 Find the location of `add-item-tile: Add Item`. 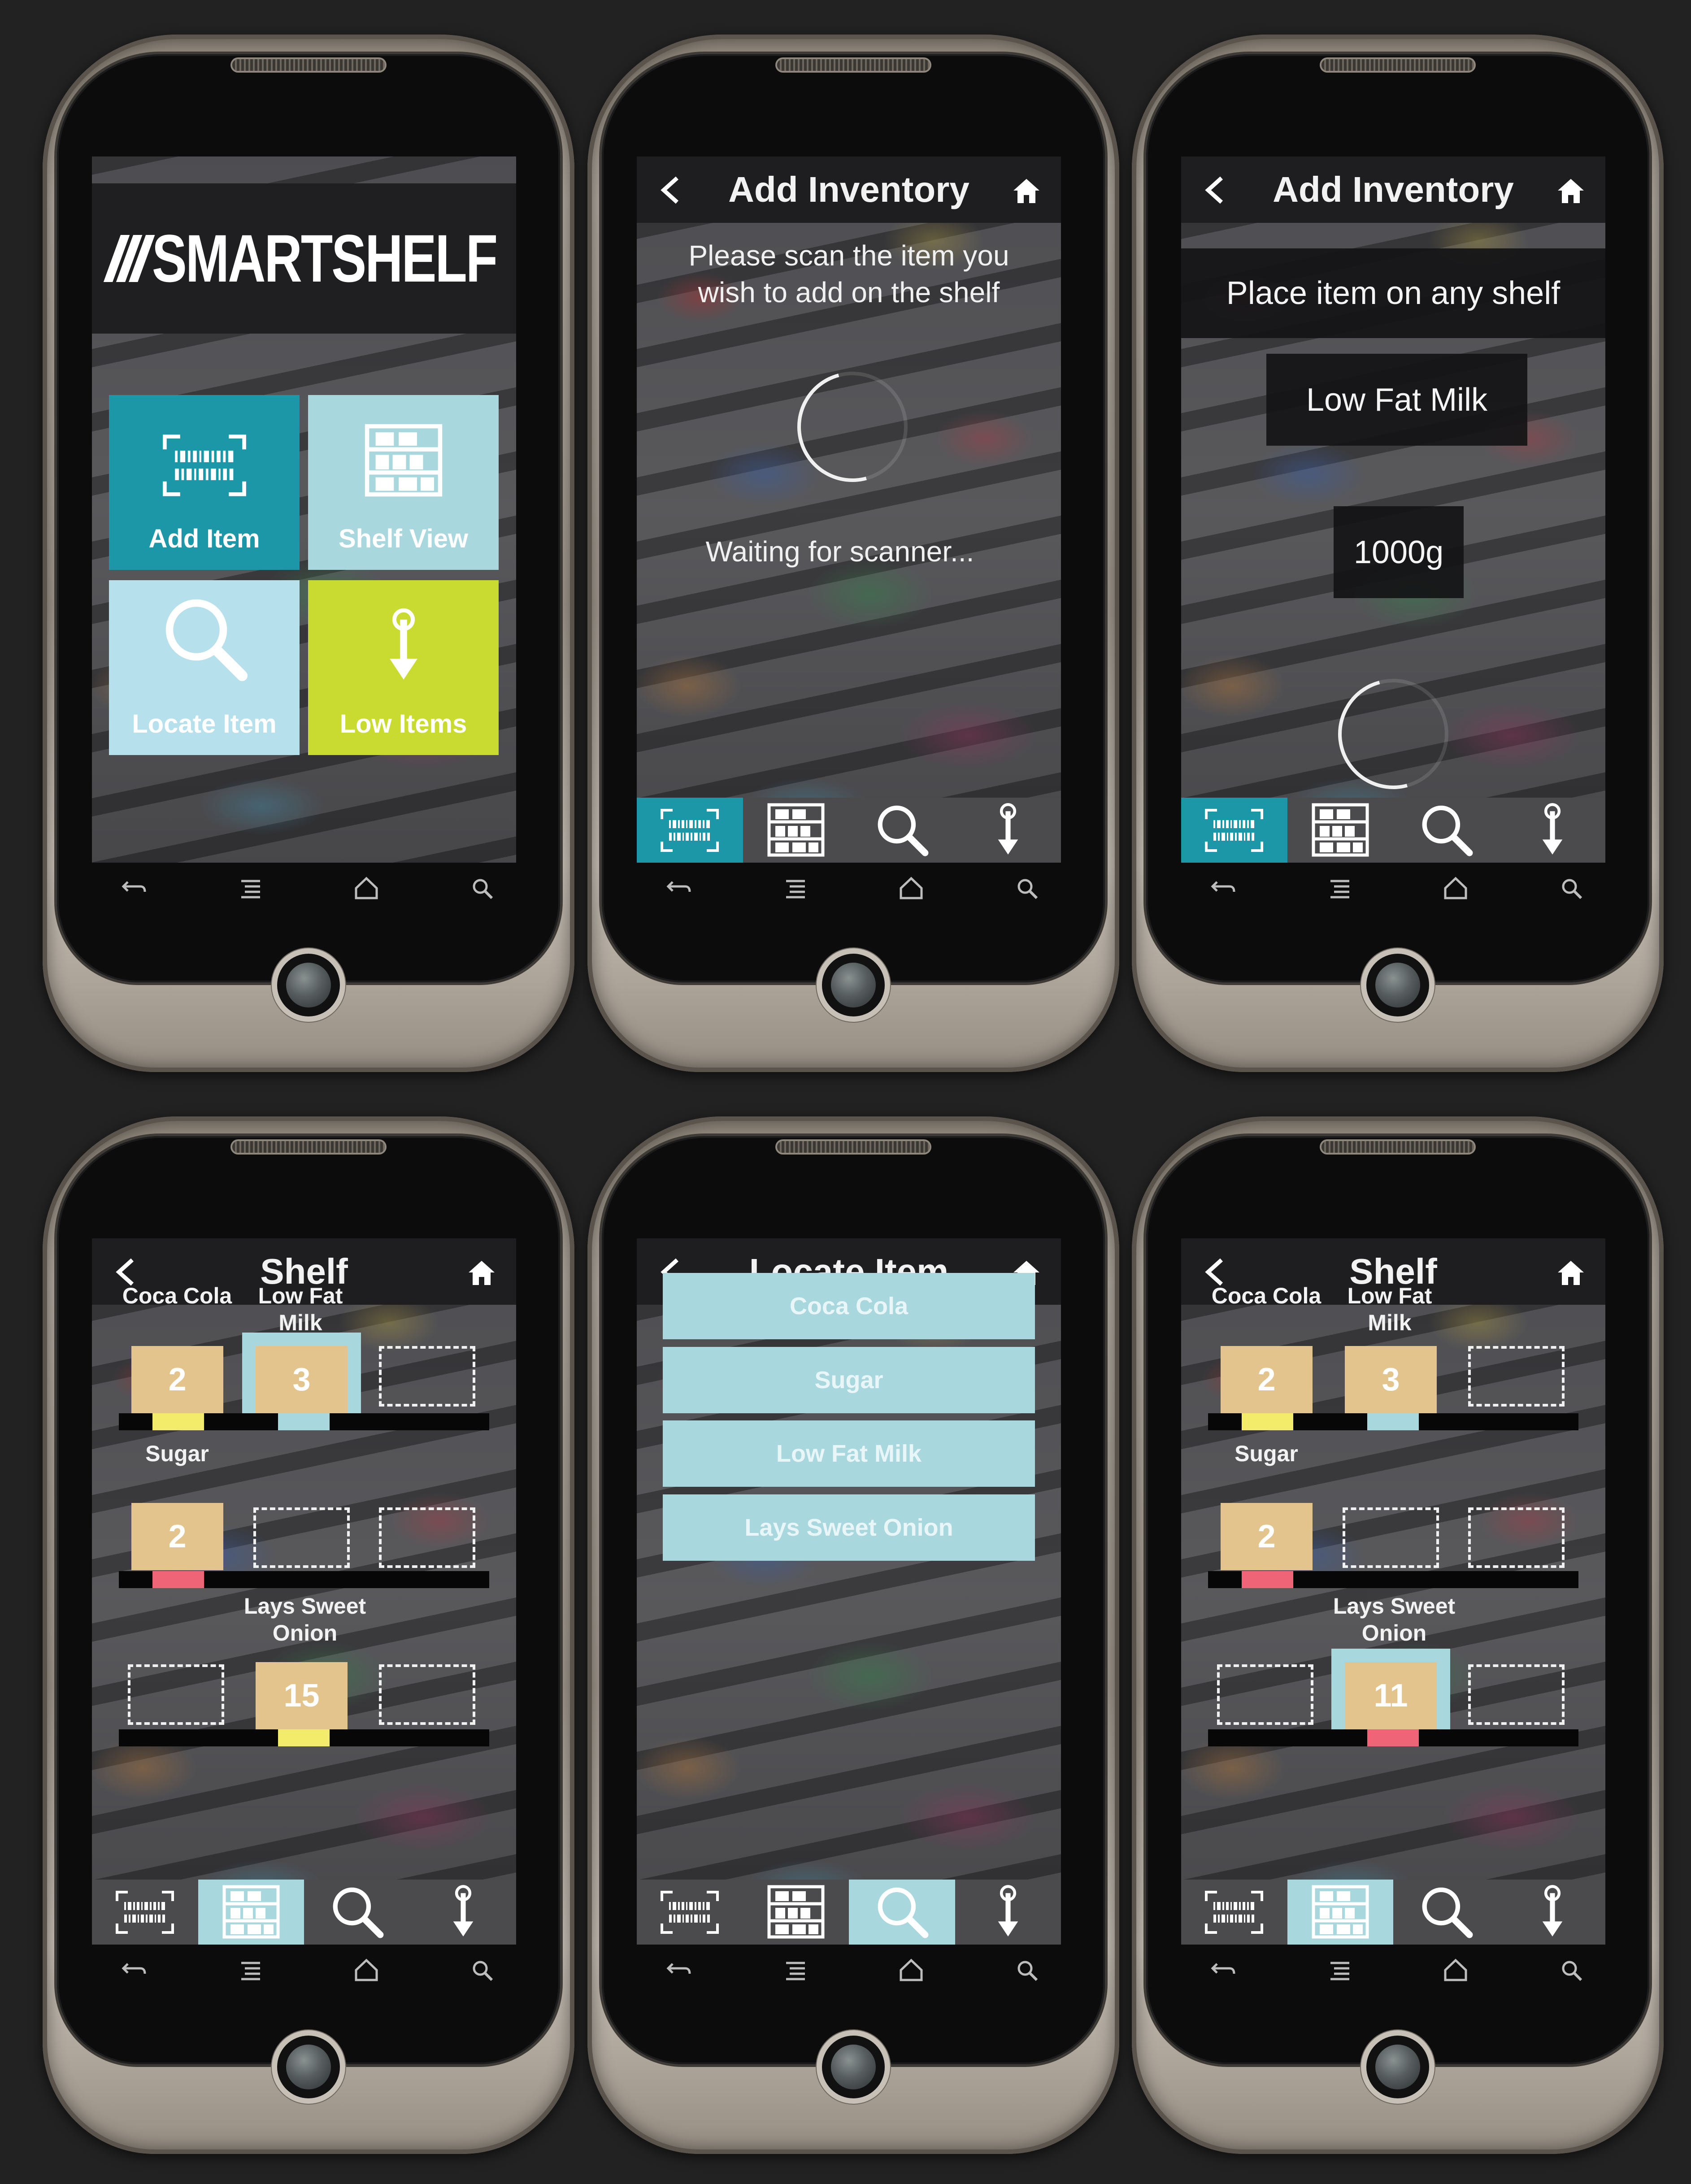

add-item-tile: Add Item is located at coordinates (205, 482).